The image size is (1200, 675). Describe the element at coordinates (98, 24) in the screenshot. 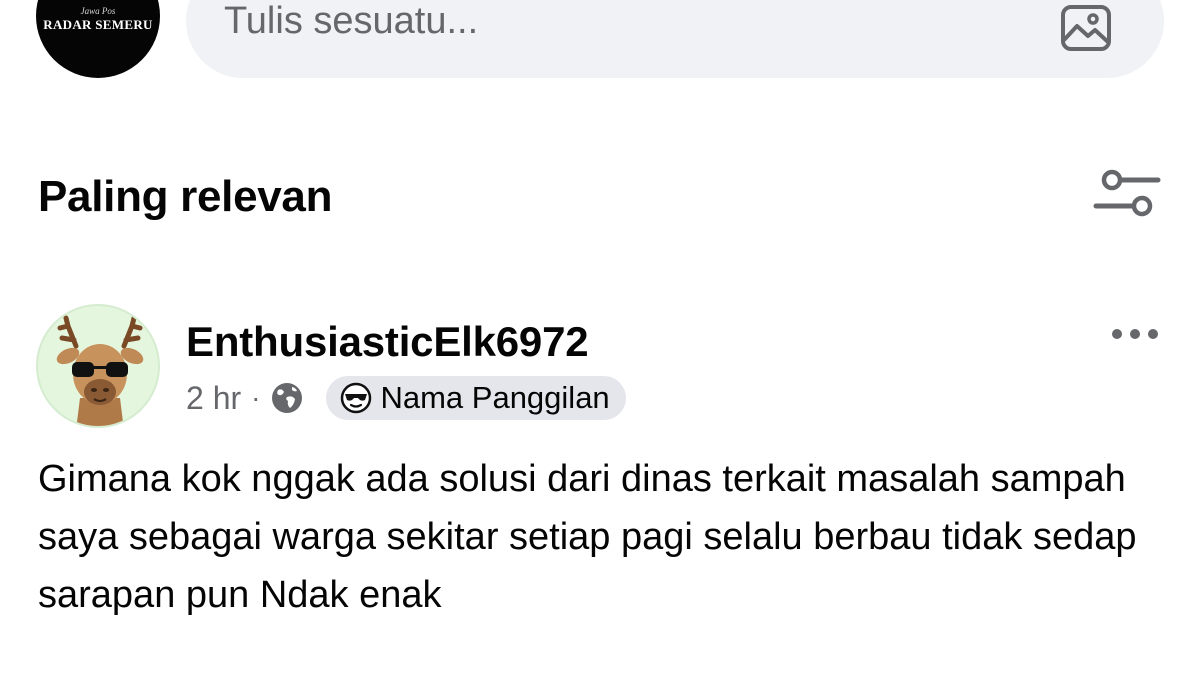

I see `avatar-brand: RADAR SEMERU` at that location.